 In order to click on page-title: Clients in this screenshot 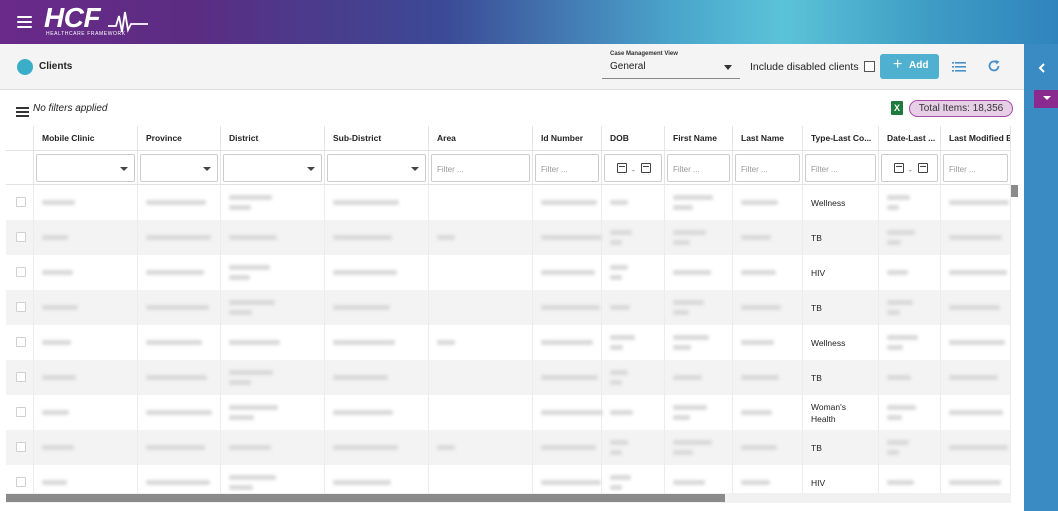, I will do `click(56, 66)`.